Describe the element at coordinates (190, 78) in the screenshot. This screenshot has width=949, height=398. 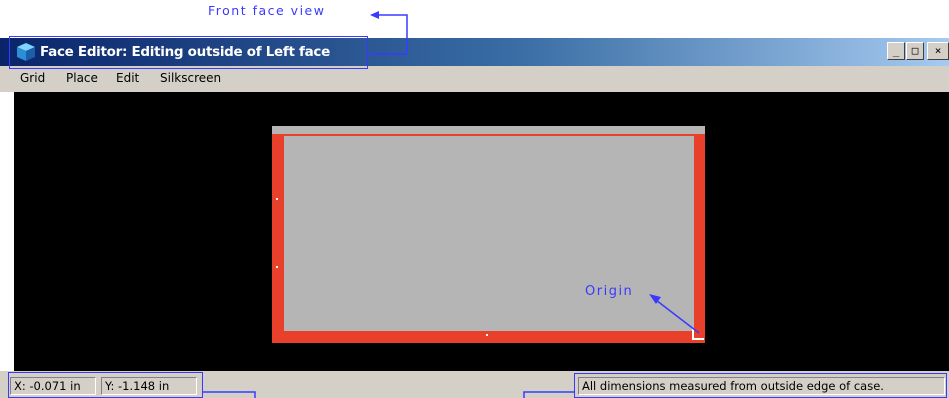
I see `menu-silkscreen: Silkscreen` at that location.